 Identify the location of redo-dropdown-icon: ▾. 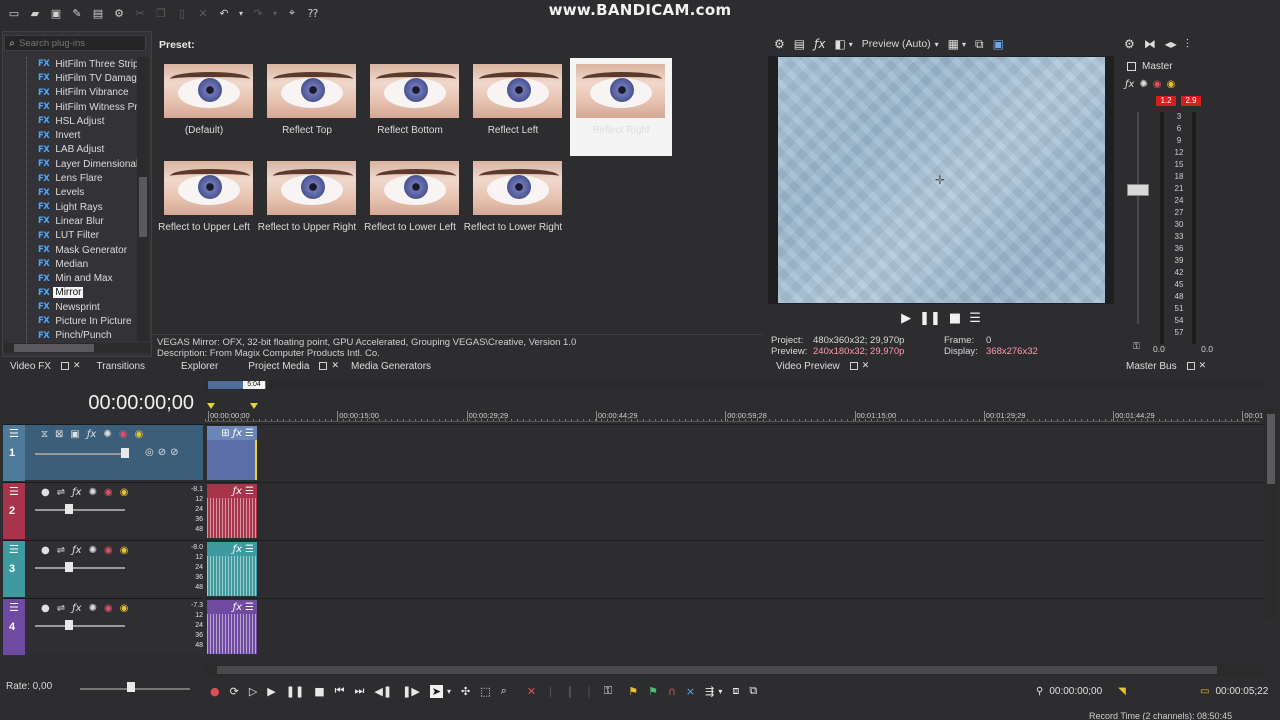
(275, 13).